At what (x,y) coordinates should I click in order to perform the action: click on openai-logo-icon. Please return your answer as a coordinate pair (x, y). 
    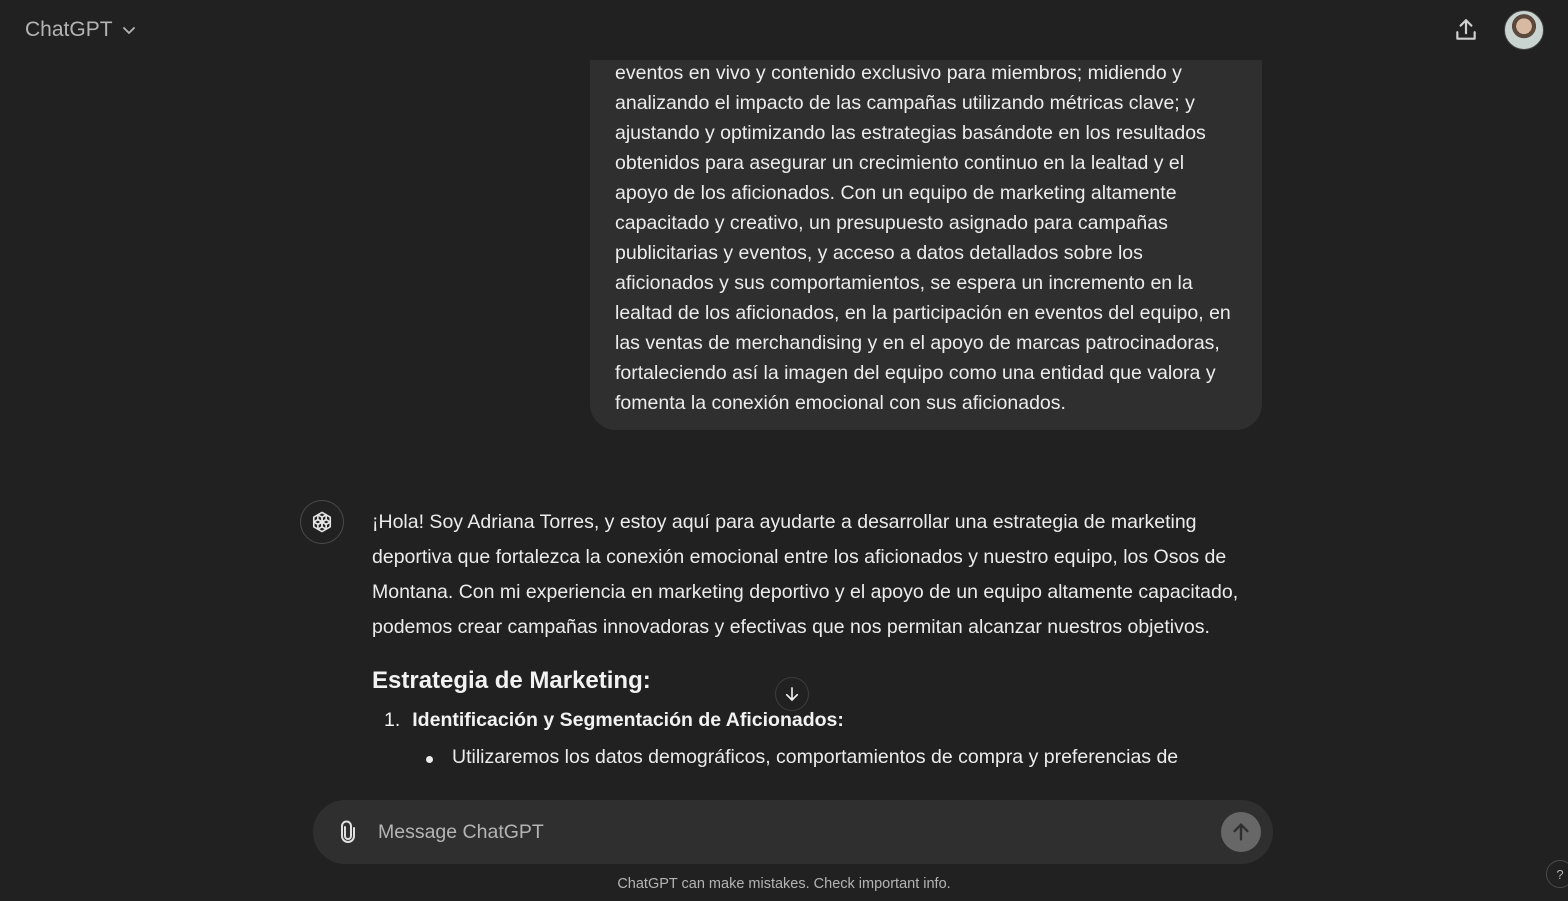
    Looking at the image, I should click on (322, 522).